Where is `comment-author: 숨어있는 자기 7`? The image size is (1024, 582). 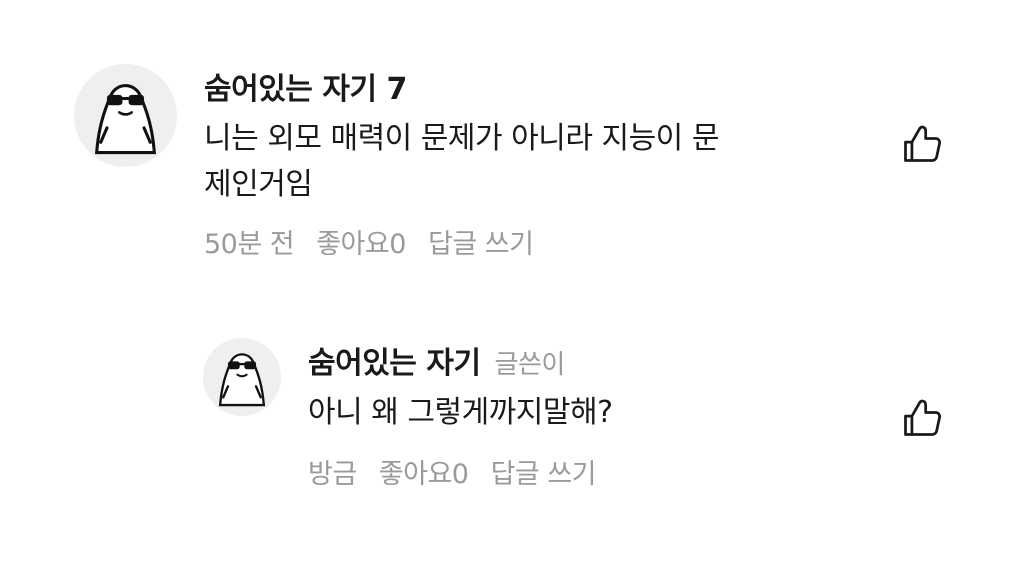
comment-author: 숨어있는 자기 7 is located at coordinates (305, 86).